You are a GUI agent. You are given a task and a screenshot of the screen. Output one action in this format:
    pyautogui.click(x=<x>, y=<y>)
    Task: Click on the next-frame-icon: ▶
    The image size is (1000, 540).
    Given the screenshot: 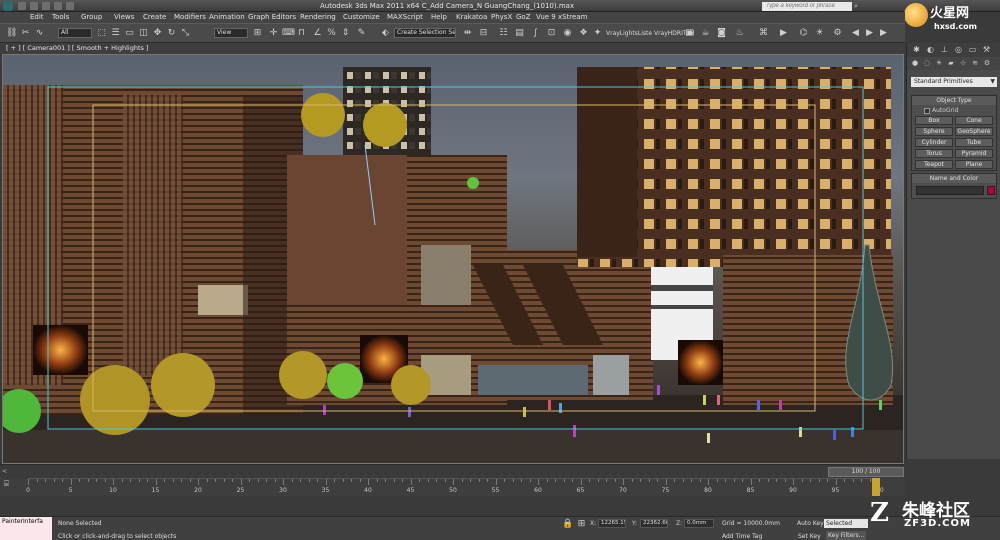 What is the action you would take?
    pyautogui.click(x=883, y=33)
    